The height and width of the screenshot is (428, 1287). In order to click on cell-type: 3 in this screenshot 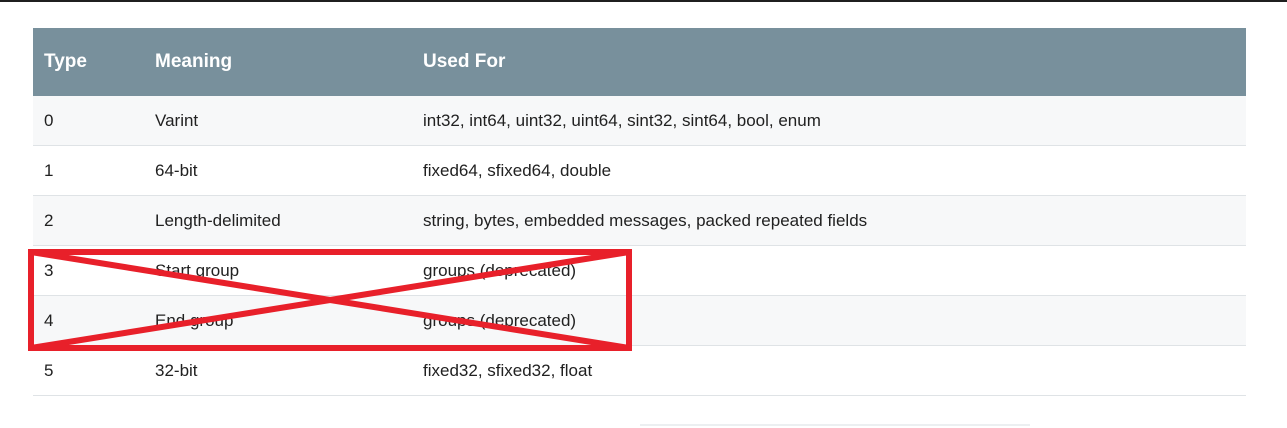, I will do `click(49, 270)`.